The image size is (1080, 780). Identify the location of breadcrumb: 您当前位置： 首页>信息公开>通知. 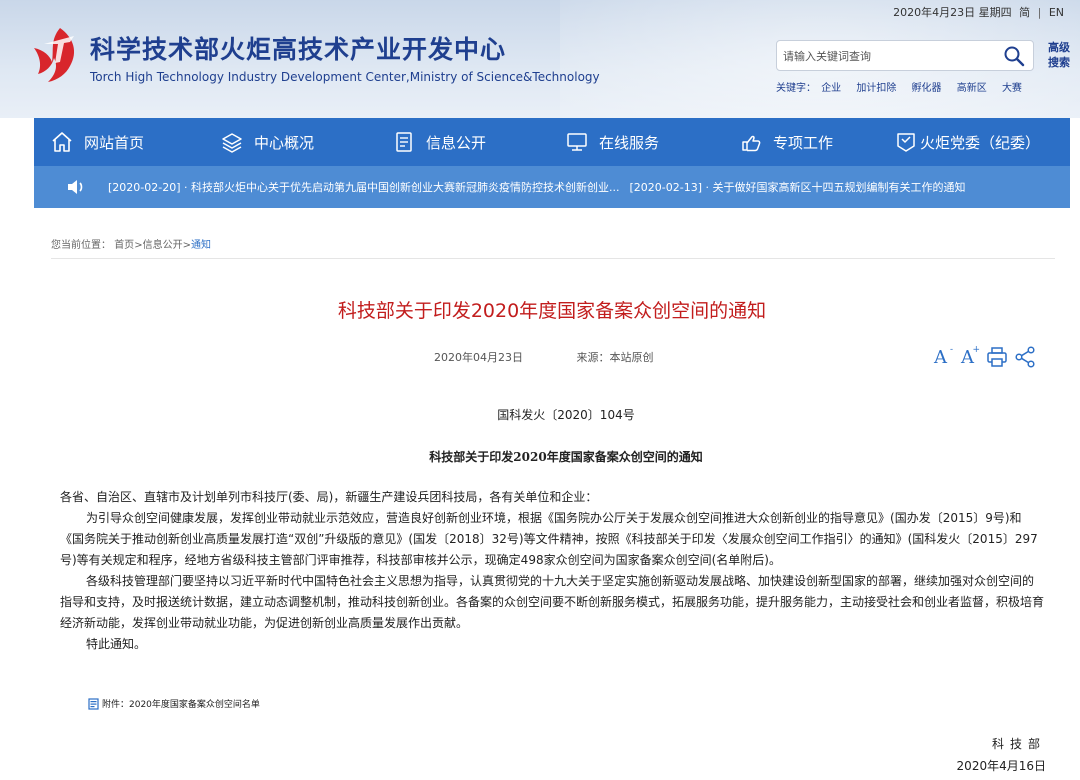
(131, 243).